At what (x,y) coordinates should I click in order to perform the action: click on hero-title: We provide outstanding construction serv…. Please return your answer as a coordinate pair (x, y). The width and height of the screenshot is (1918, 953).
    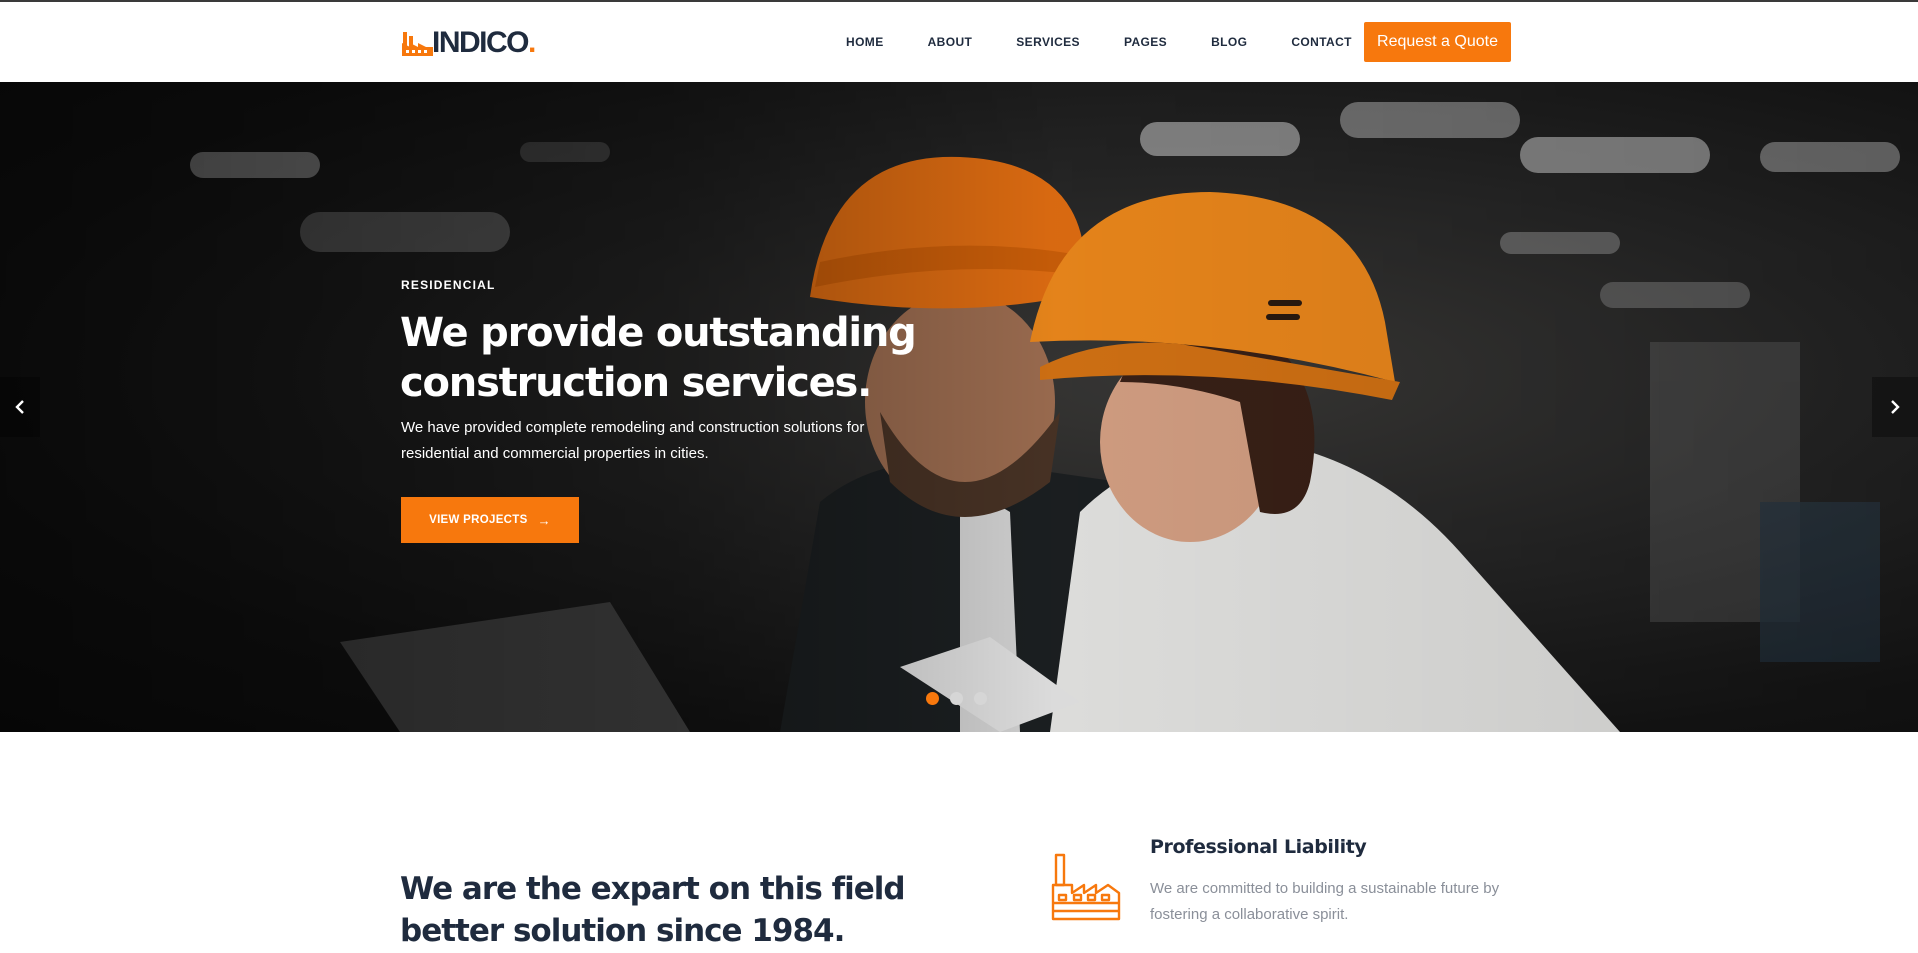
    Looking at the image, I should click on (680, 358).